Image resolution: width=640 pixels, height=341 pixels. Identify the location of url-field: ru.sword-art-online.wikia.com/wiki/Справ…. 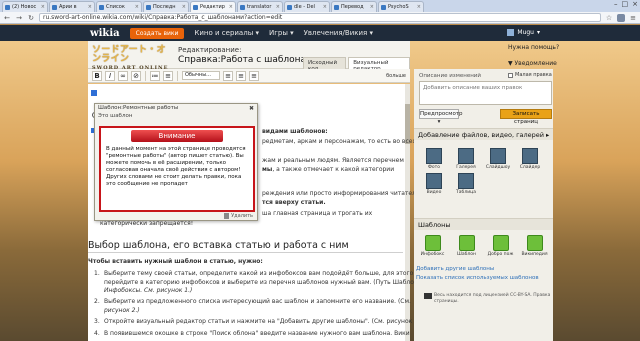
(320, 17).